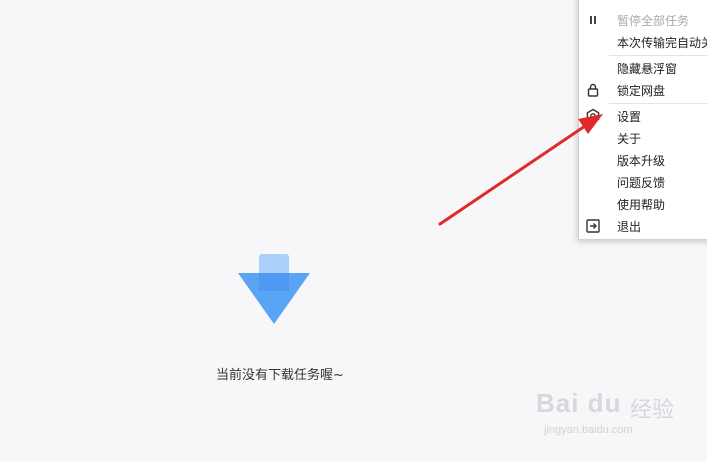  I want to click on menu-item-lock-netdisk: 锁定网盘, so click(643, 90).